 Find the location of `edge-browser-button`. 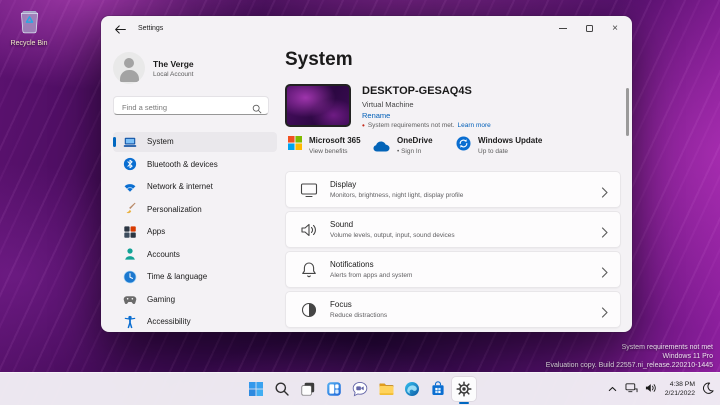

edge-browser-button is located at coordinates (412, 389).